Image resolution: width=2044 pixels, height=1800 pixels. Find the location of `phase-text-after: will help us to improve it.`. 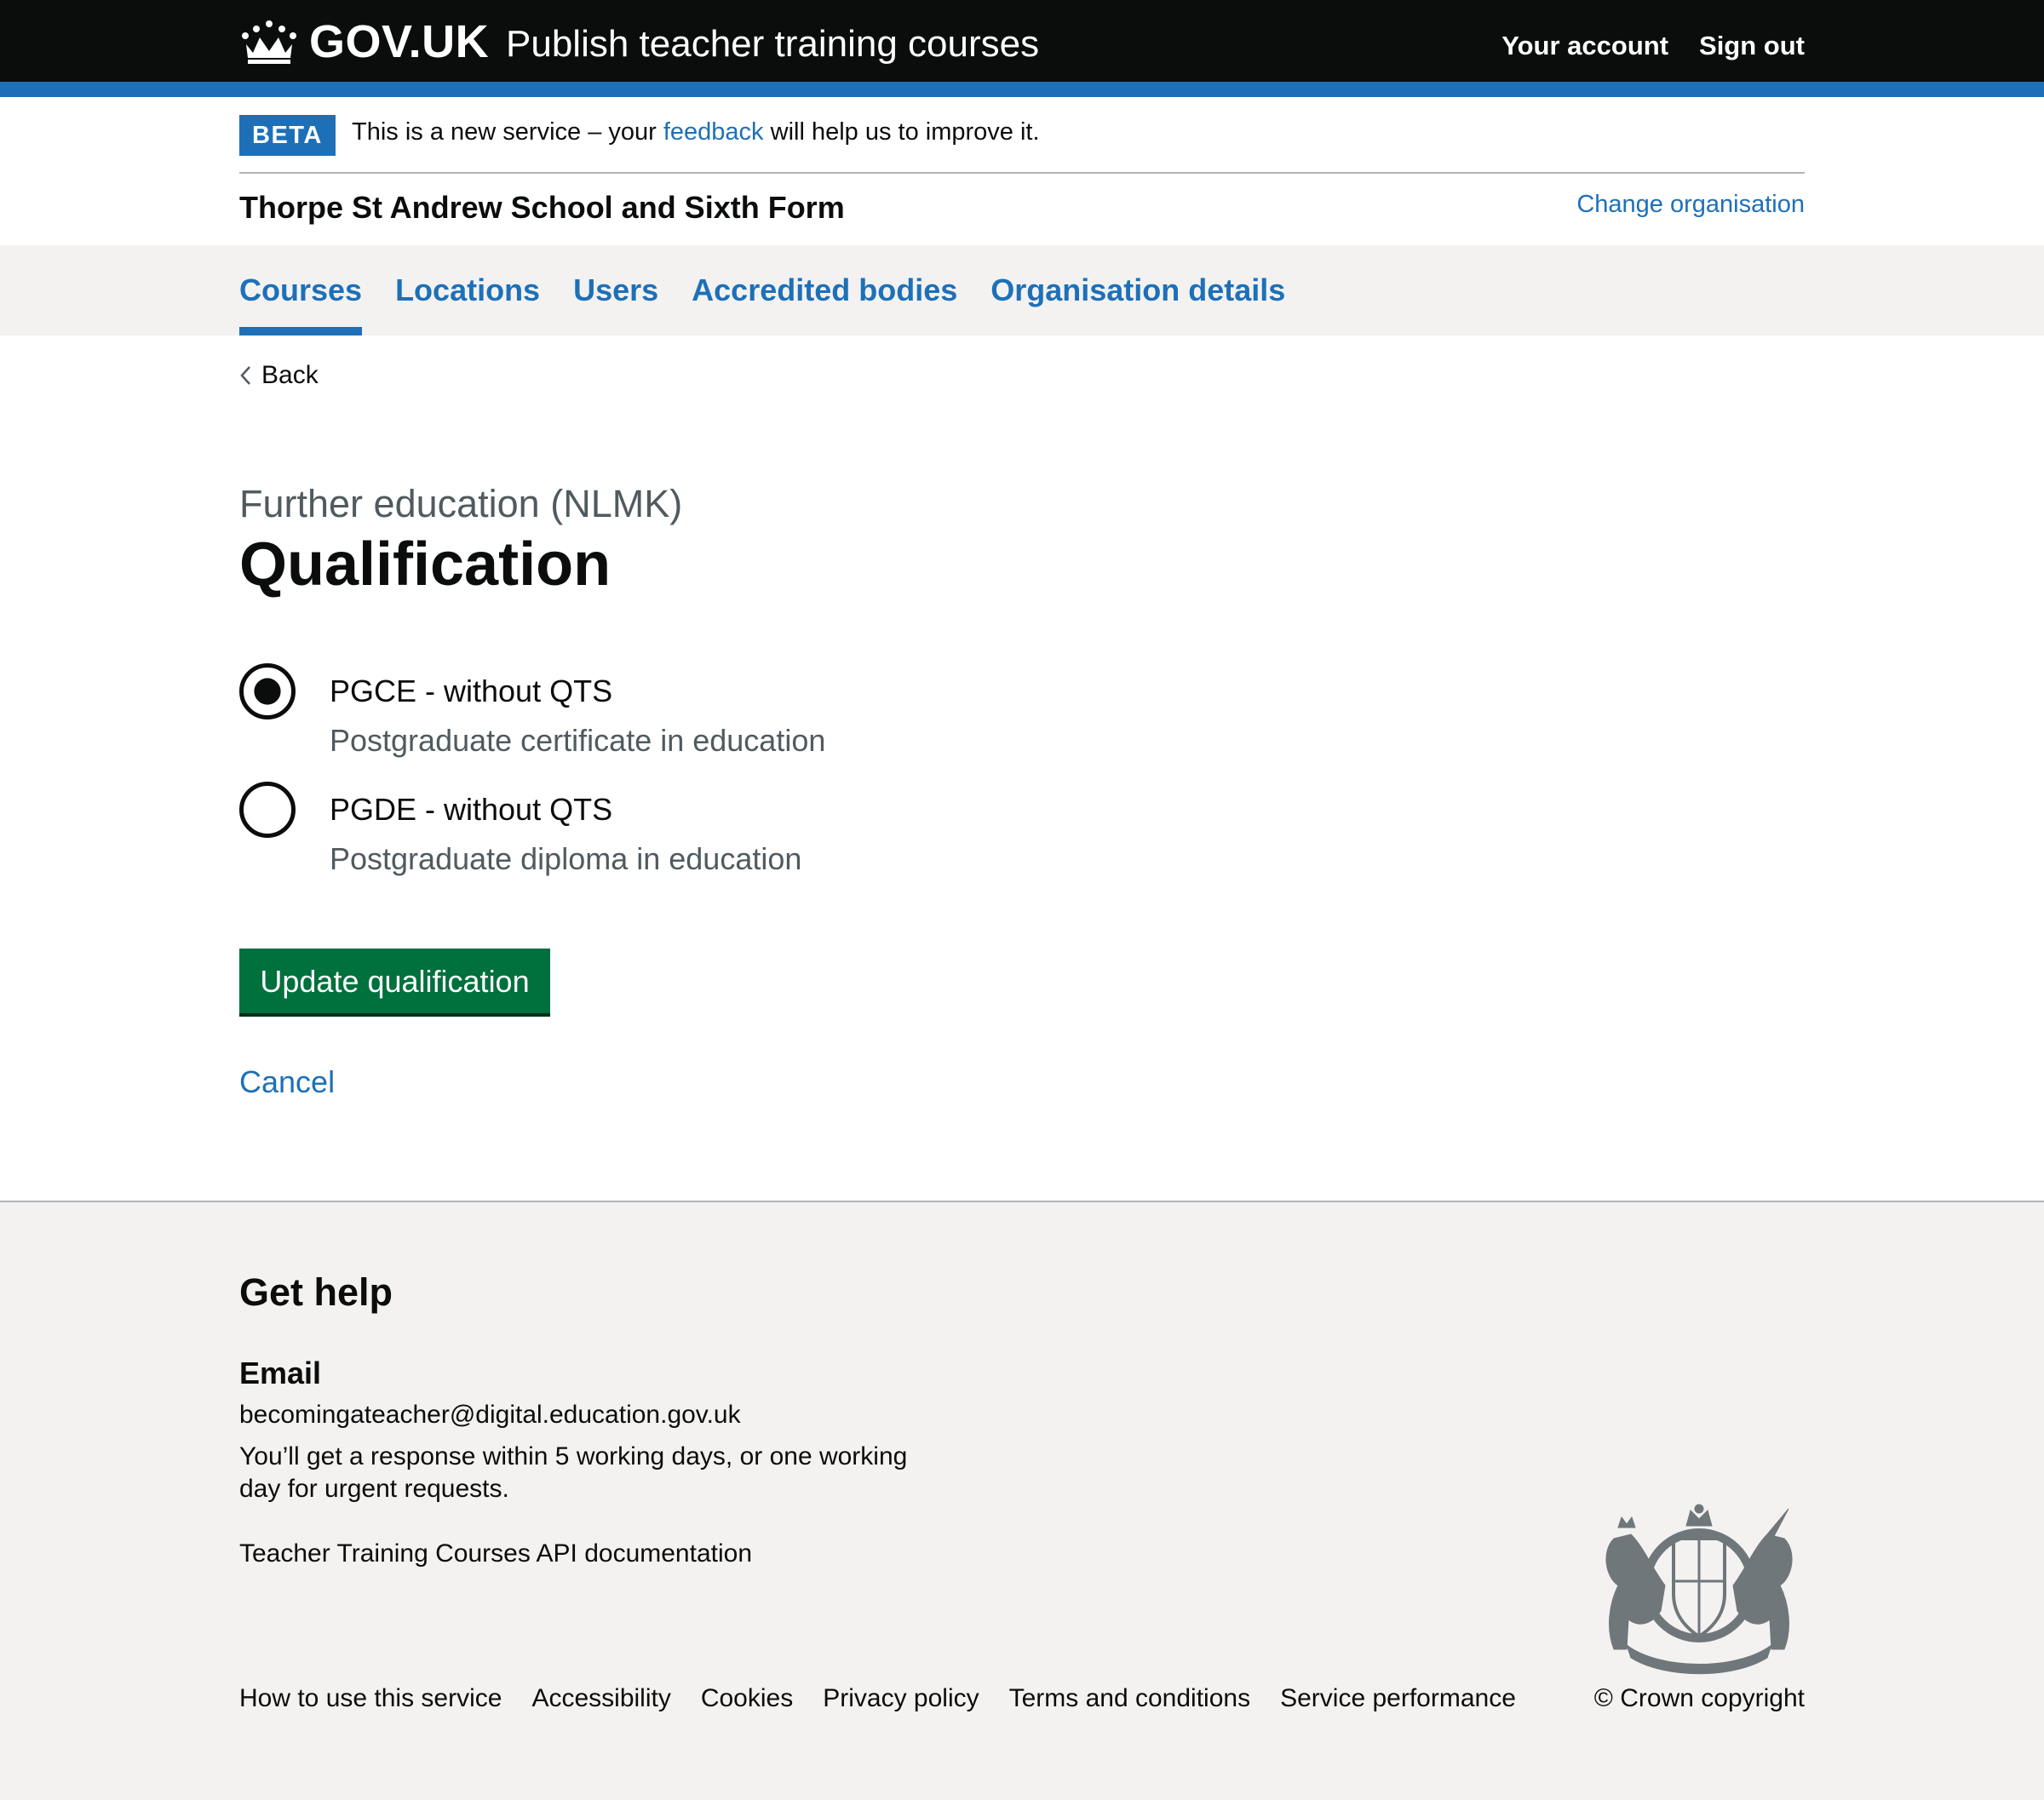

phase-text-after: will help us to improve it. is located at coordinates (901, 132).